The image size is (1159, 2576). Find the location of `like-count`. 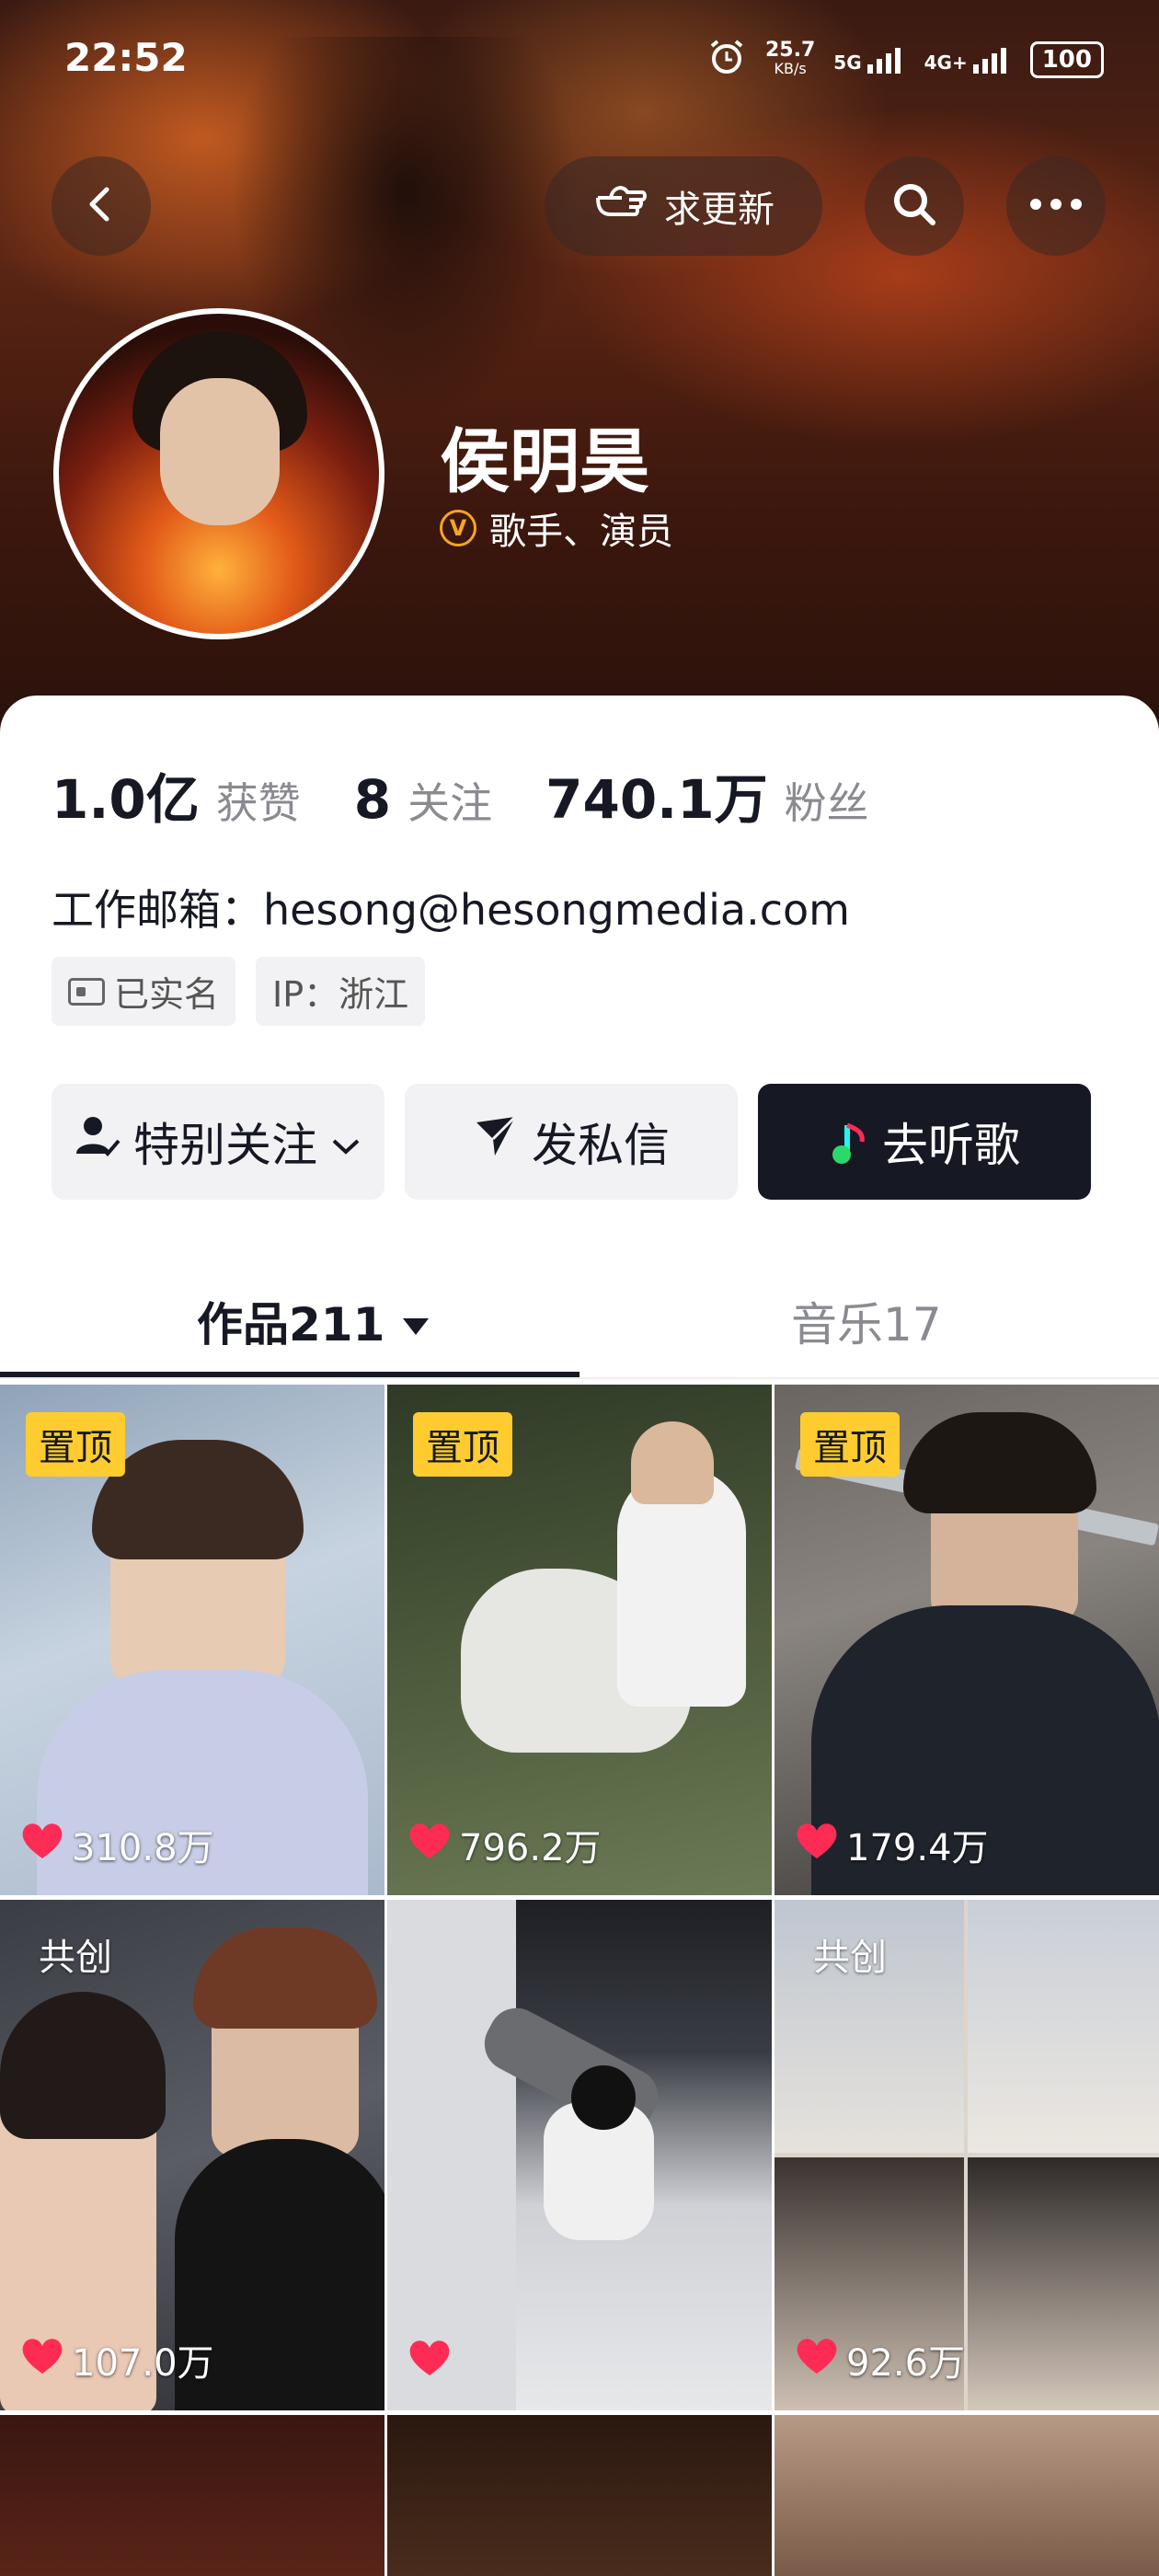

like-count is located at coordinates (433, 2361).